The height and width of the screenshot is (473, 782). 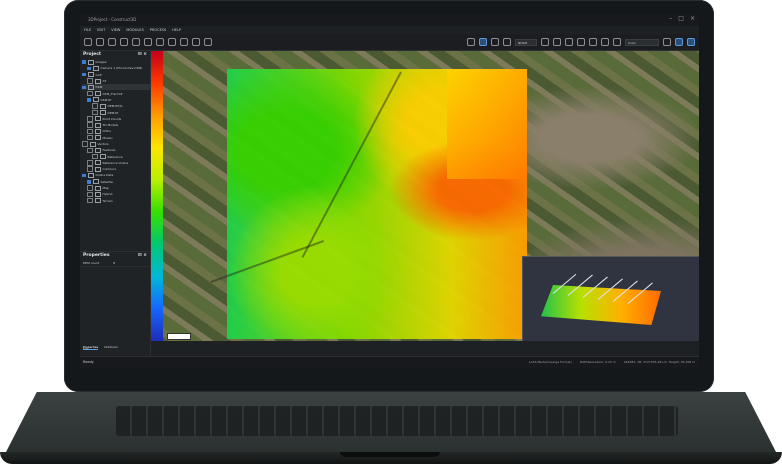 I want to click on tree-item: Terrain, so click(x=116, y=200).